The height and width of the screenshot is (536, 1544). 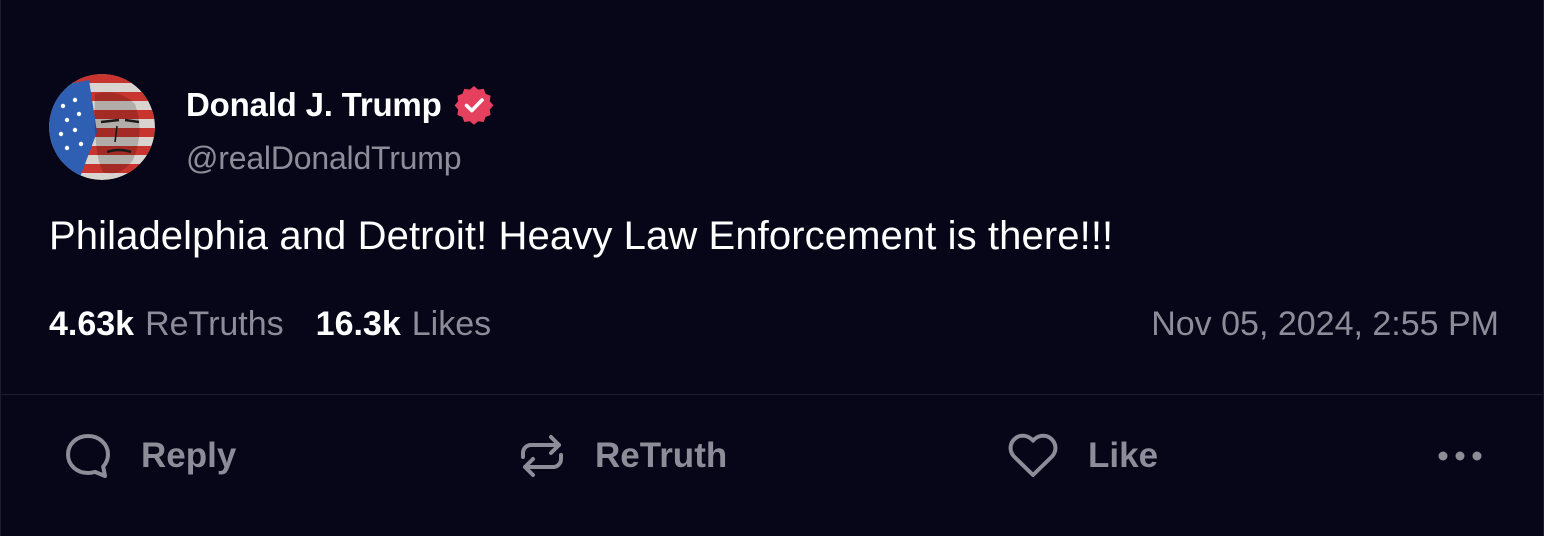 I want to click on retruth-label: ReTruth, so click(x=661, y=455).